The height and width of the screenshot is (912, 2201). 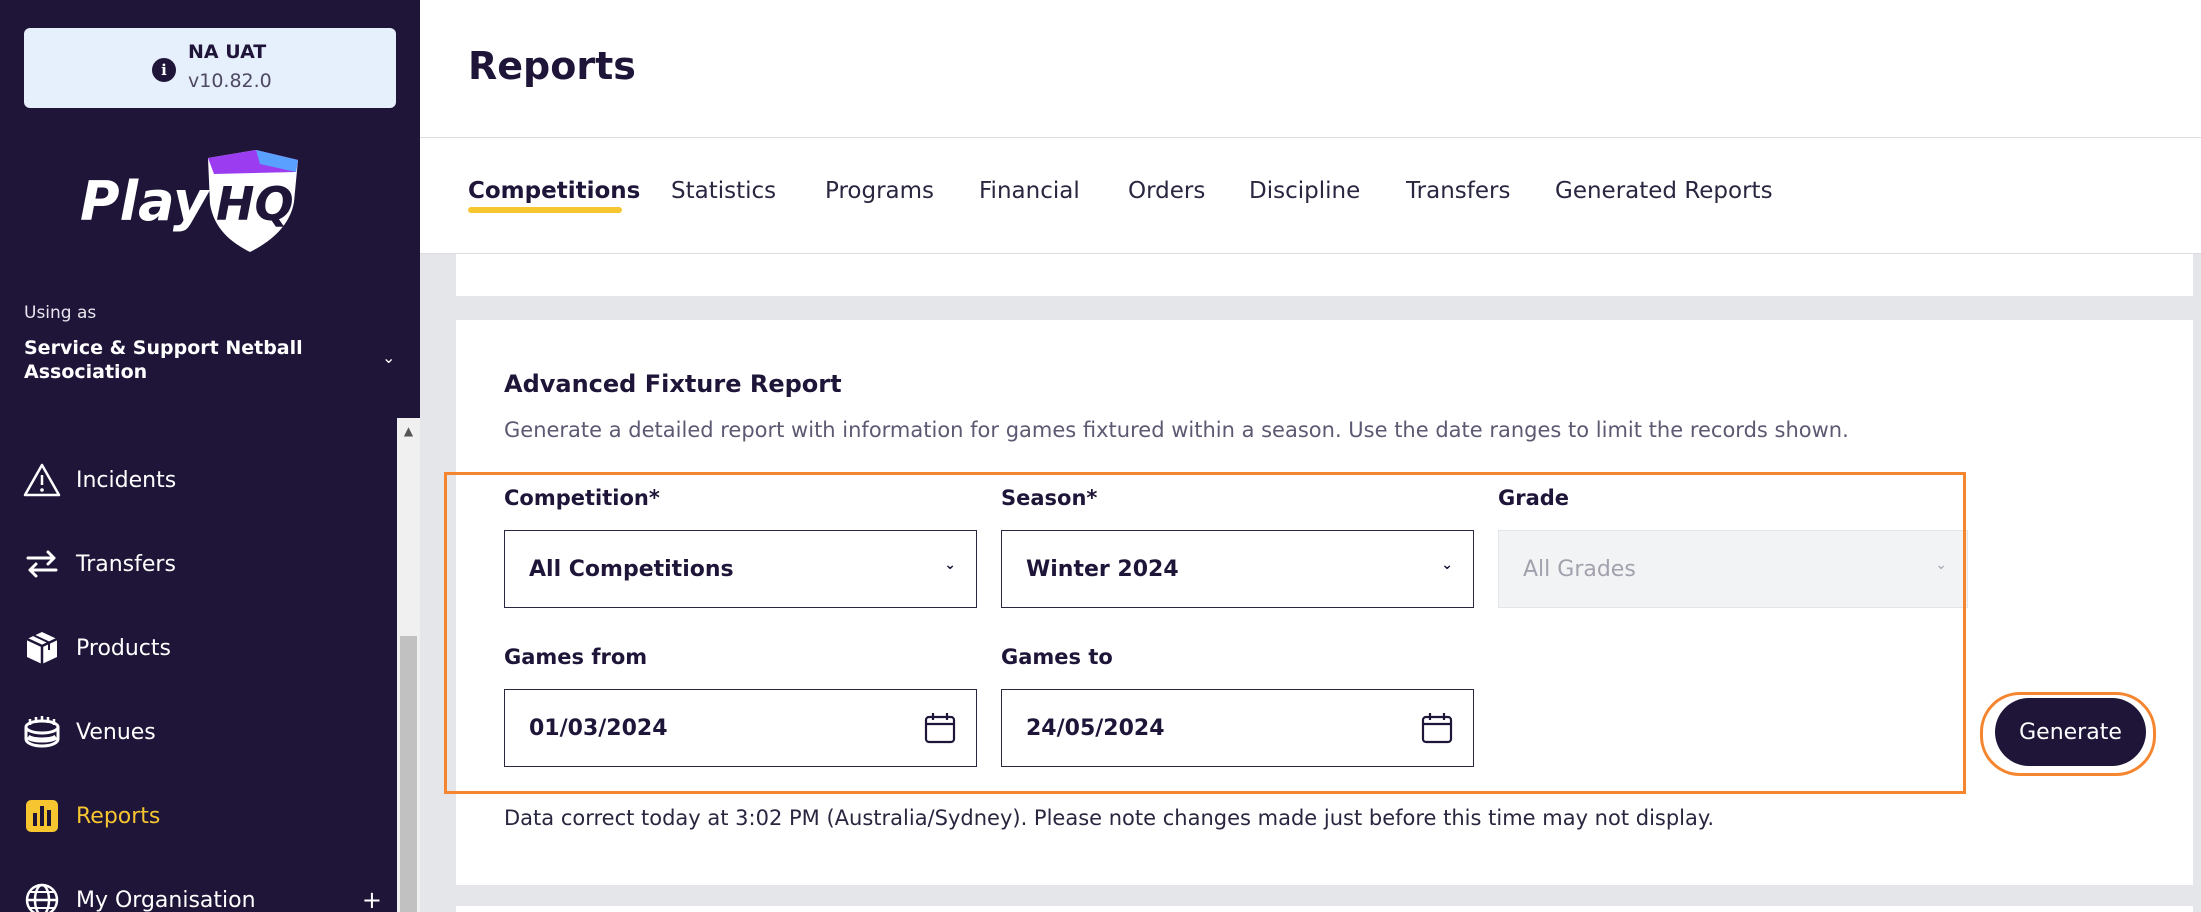 I want to click on organisation-name: Service & Support Netball Association, so click(x=194, y=360).